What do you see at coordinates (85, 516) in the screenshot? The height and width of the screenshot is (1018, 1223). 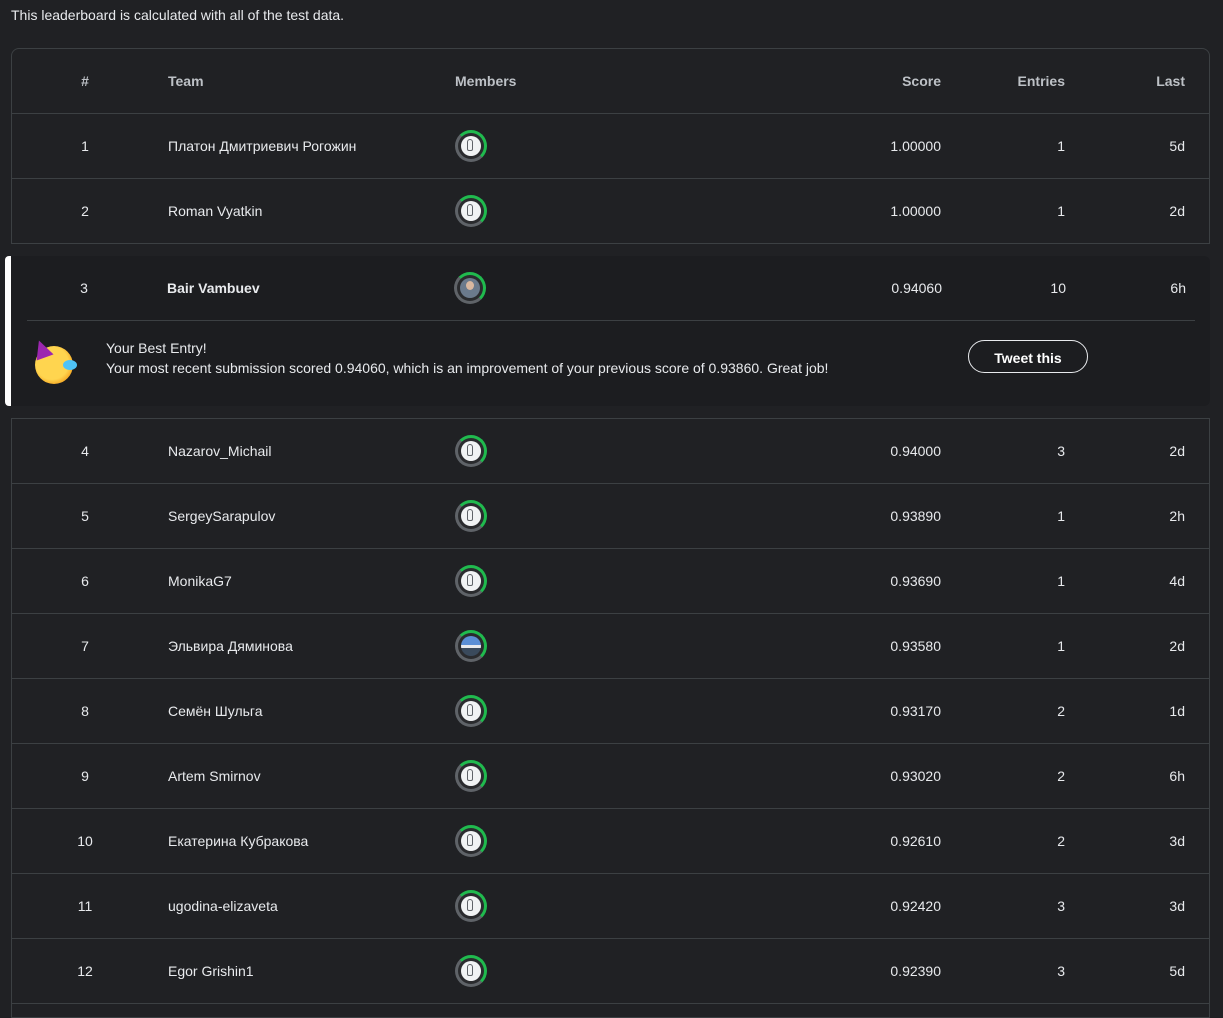 I see `rank-cell: 5` at bounding box center [85, 516].